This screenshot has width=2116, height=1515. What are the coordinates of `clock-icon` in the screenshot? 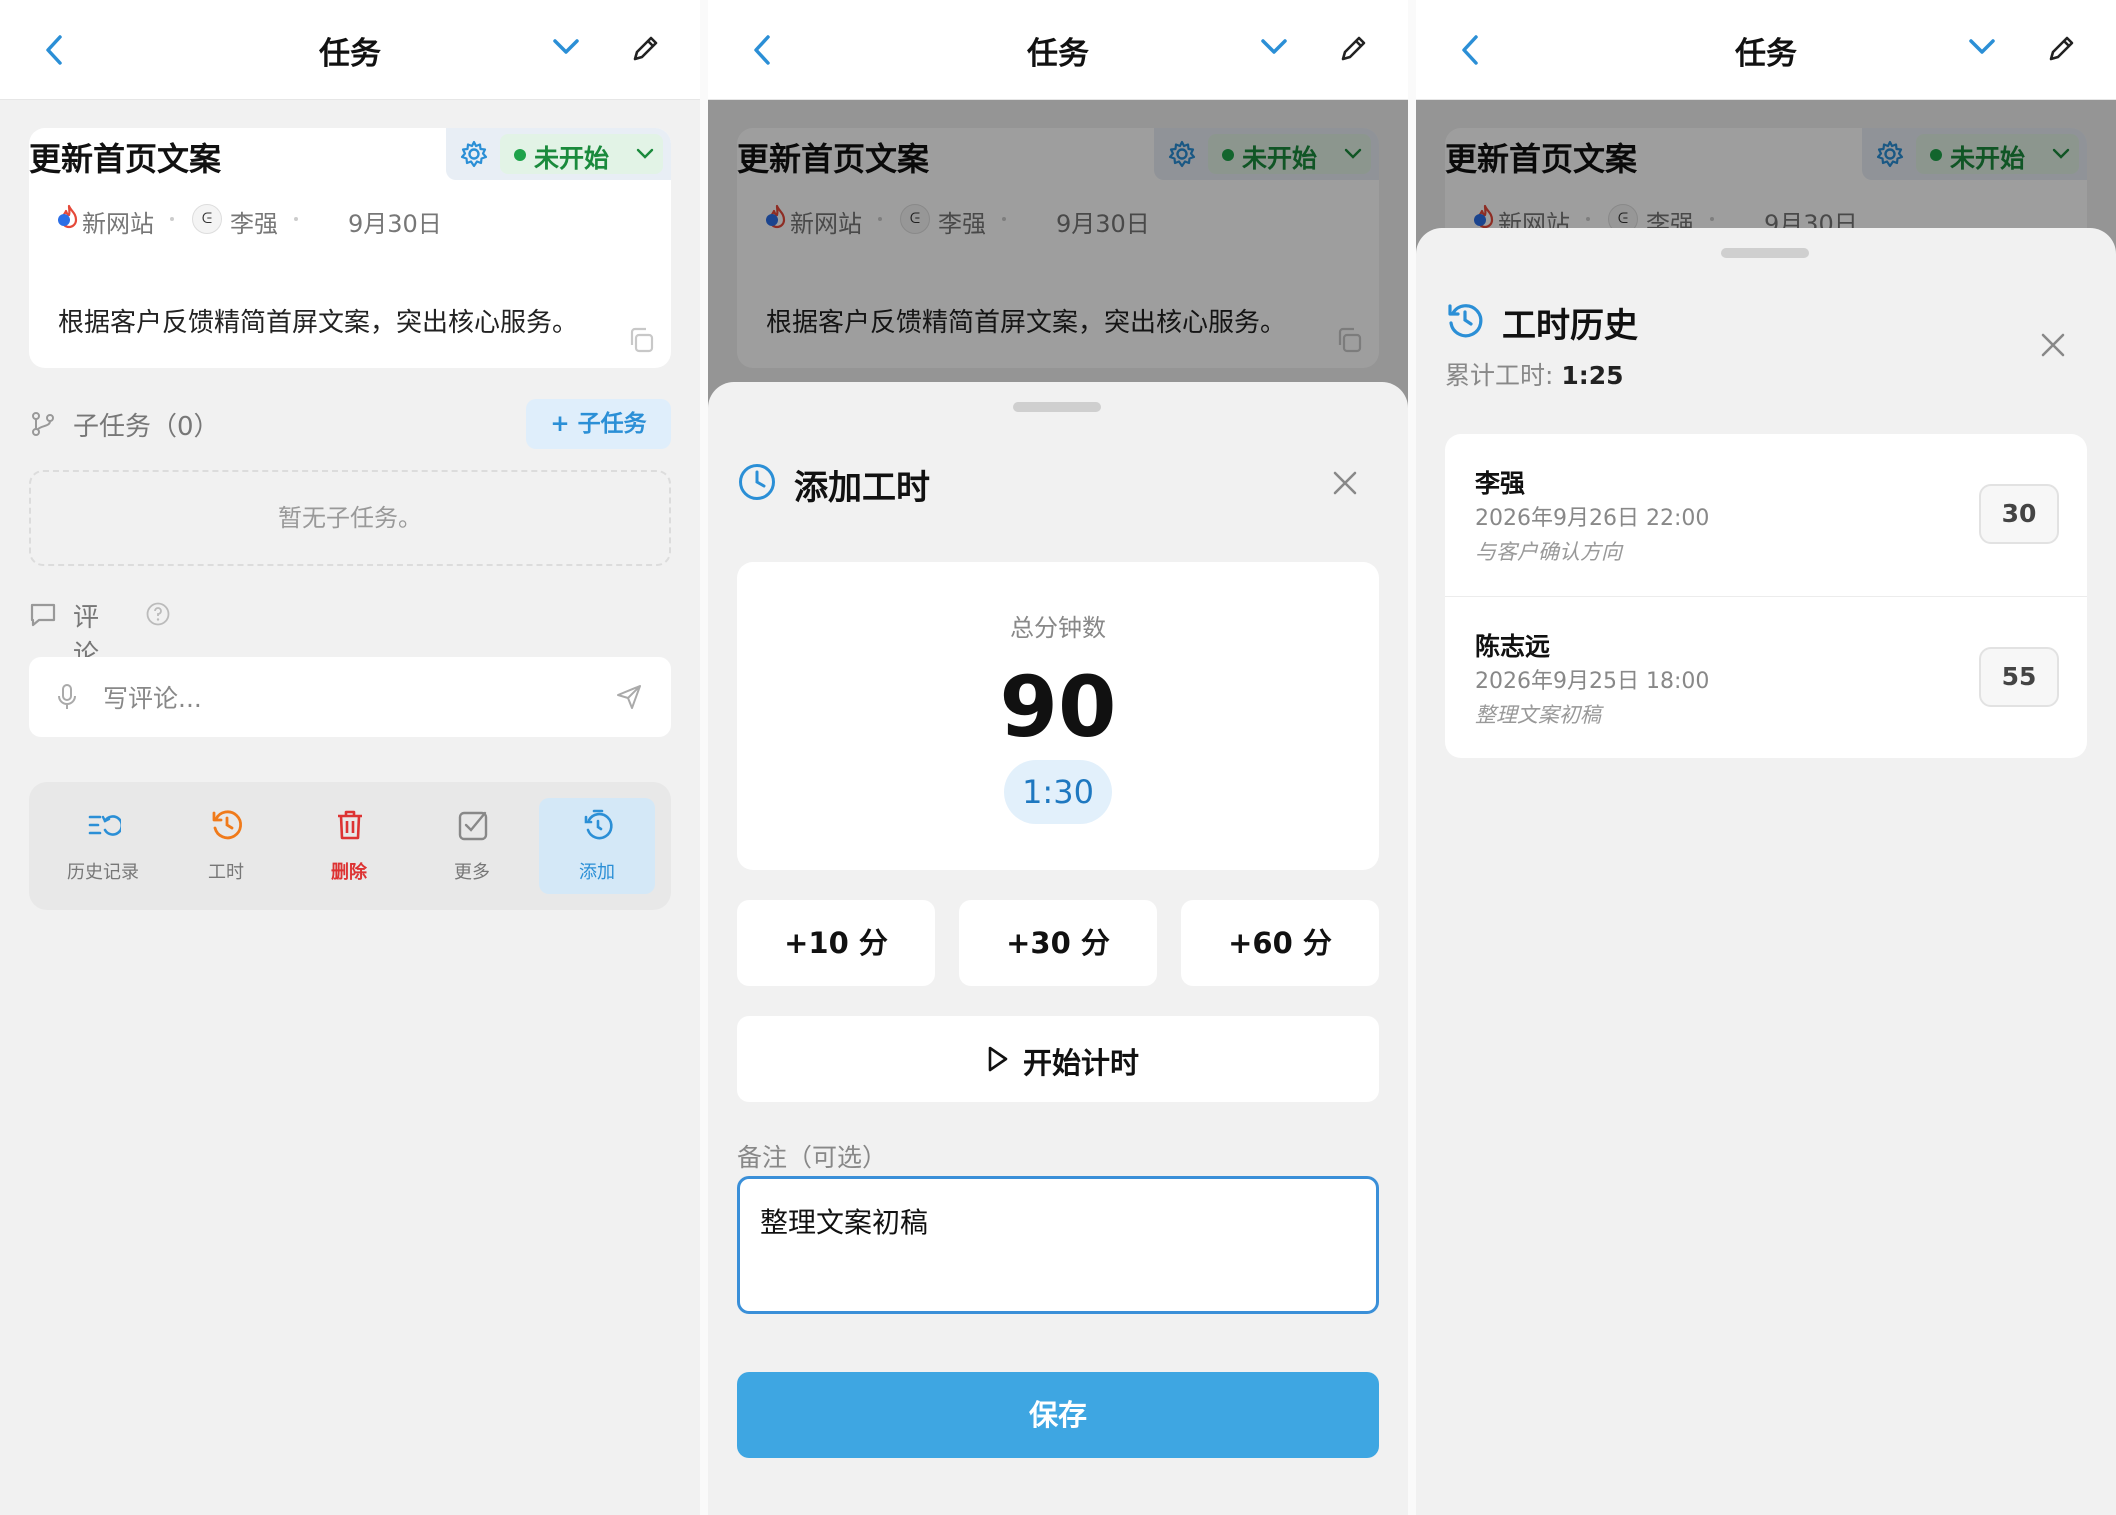 It's located at (757, 482).